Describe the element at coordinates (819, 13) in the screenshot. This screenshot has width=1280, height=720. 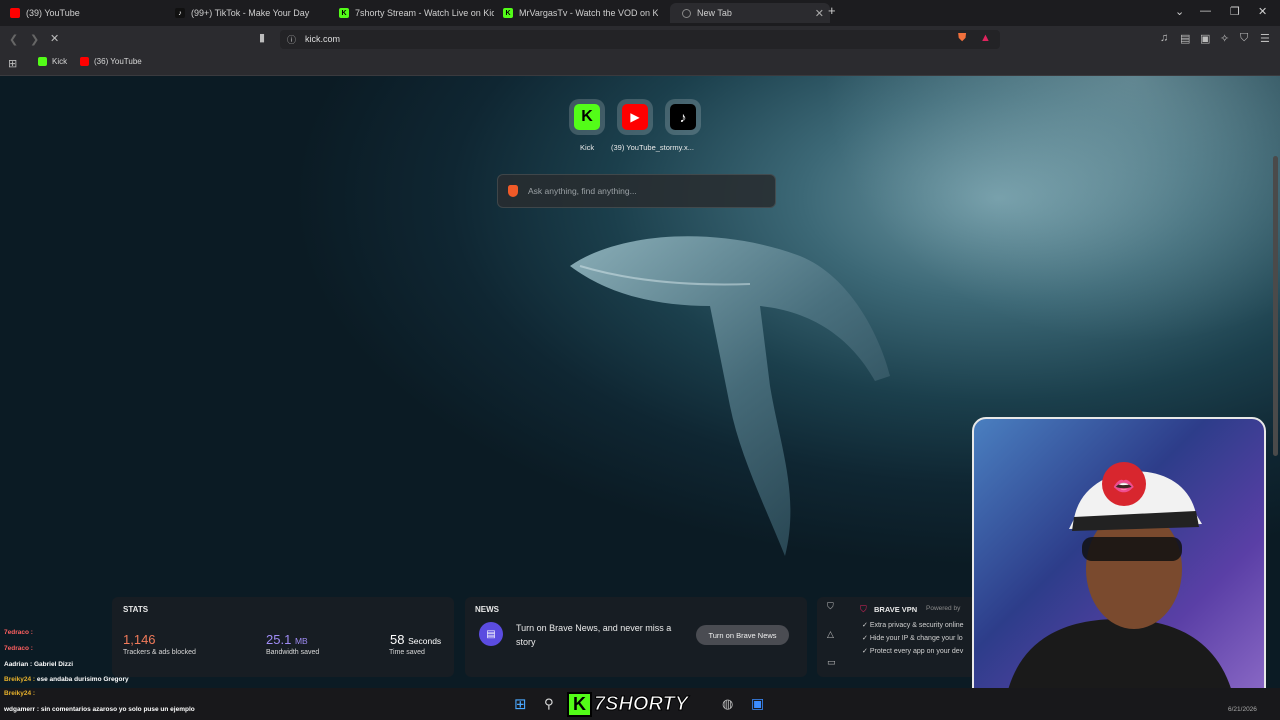
I see `close-tab-icon: ✕` at that location.